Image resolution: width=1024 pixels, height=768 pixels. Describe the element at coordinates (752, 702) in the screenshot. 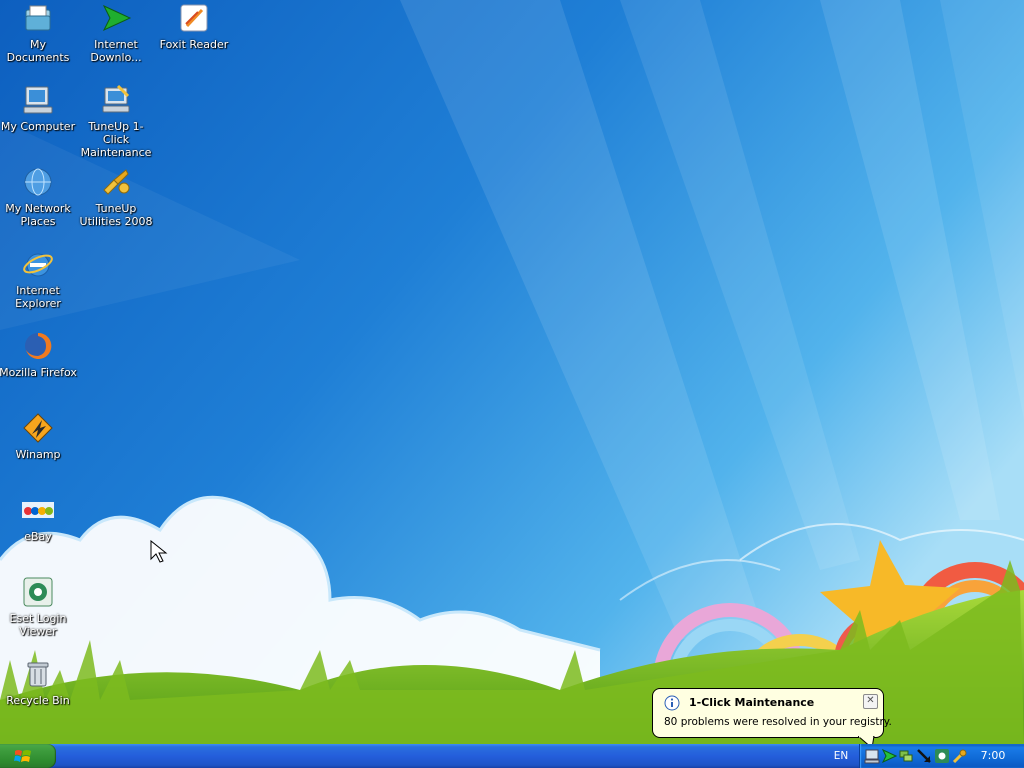

I see `balloon-title: 1-Click Maintenance` at that location.